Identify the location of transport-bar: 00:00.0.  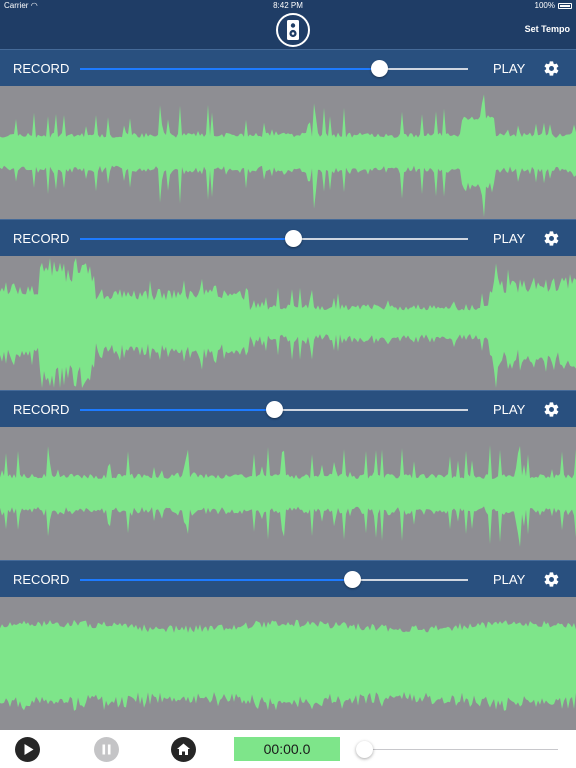
(288, 749).